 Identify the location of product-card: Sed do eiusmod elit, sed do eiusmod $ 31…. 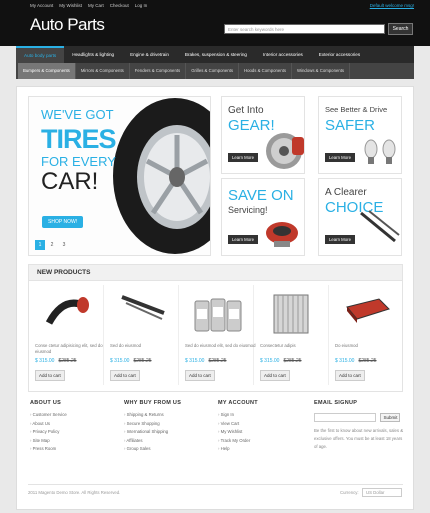
(221, 332).